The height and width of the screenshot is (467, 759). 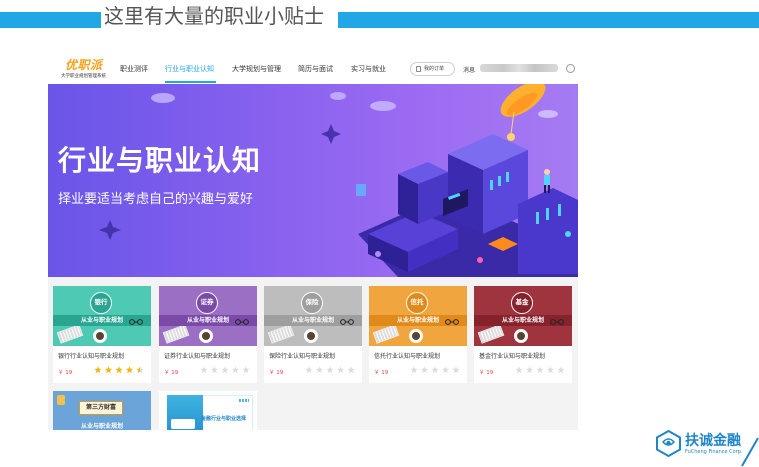 What do you see at coordinates (214, 16) in the screenshot?
I see `slide-title: 这里有大量的职业小贴士` at bounding box center [214, 16].